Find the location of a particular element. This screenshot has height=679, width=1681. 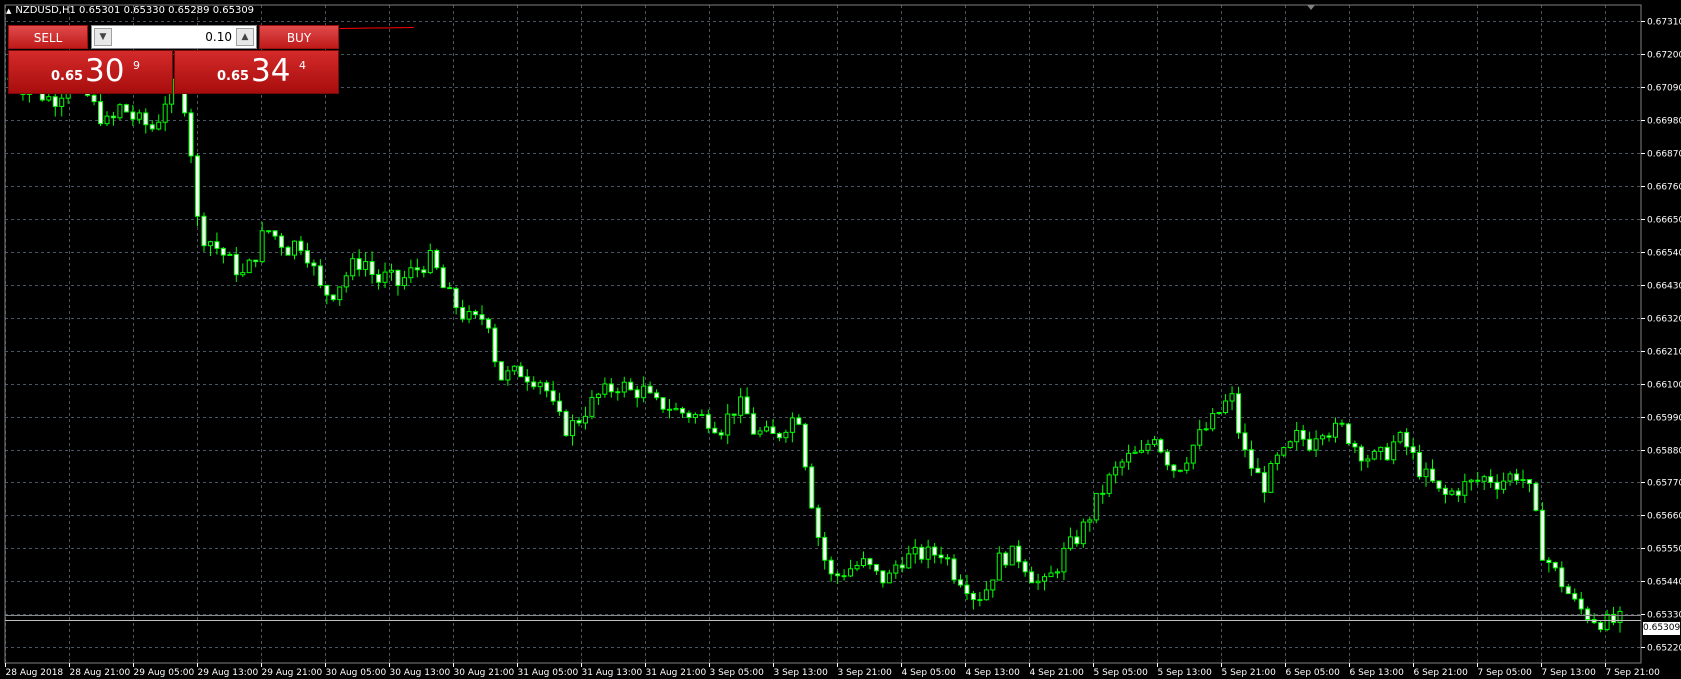

collapse-triangle-icon: ▲ is located at coordinates (8, 11).